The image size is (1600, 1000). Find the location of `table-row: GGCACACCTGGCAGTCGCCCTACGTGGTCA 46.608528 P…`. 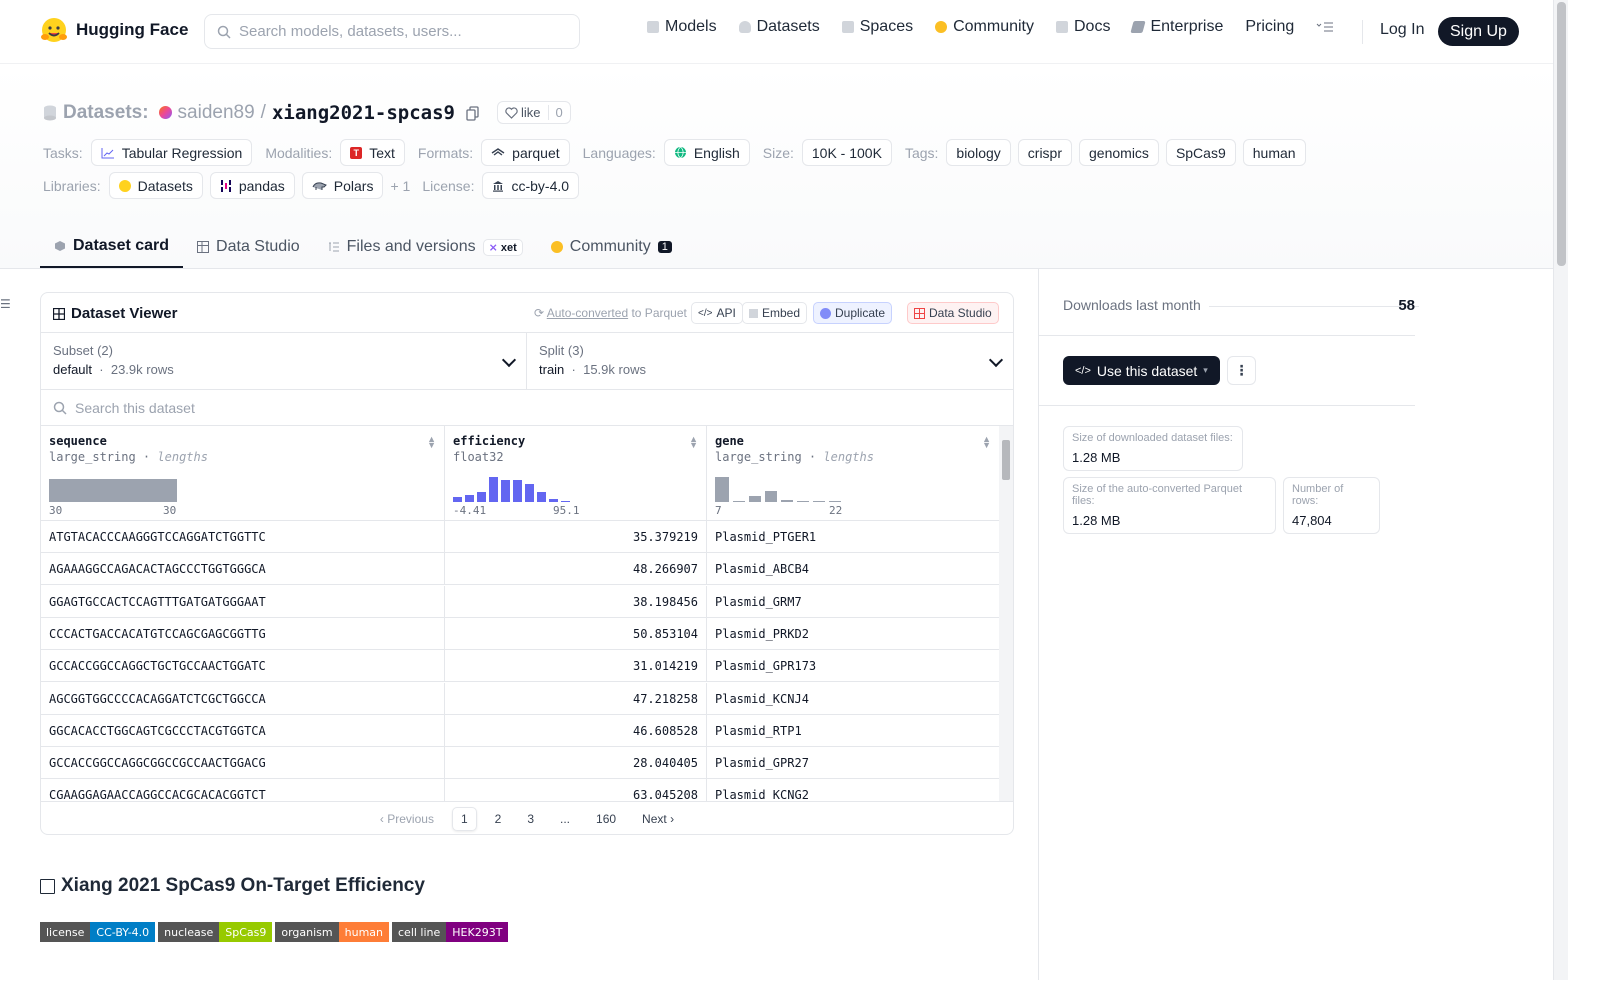

table-row: GGCACACCTGGCAGTCGCCCTACGTGGTCA 46.608528 P… is located at coordinates (520, 730).